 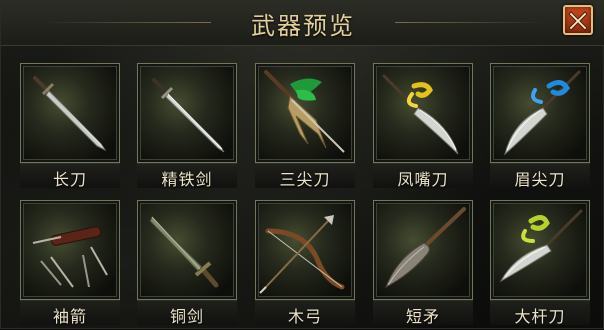 I want to click on weapon-slot-long-blade: 长刀, so click(x=70, y=126).